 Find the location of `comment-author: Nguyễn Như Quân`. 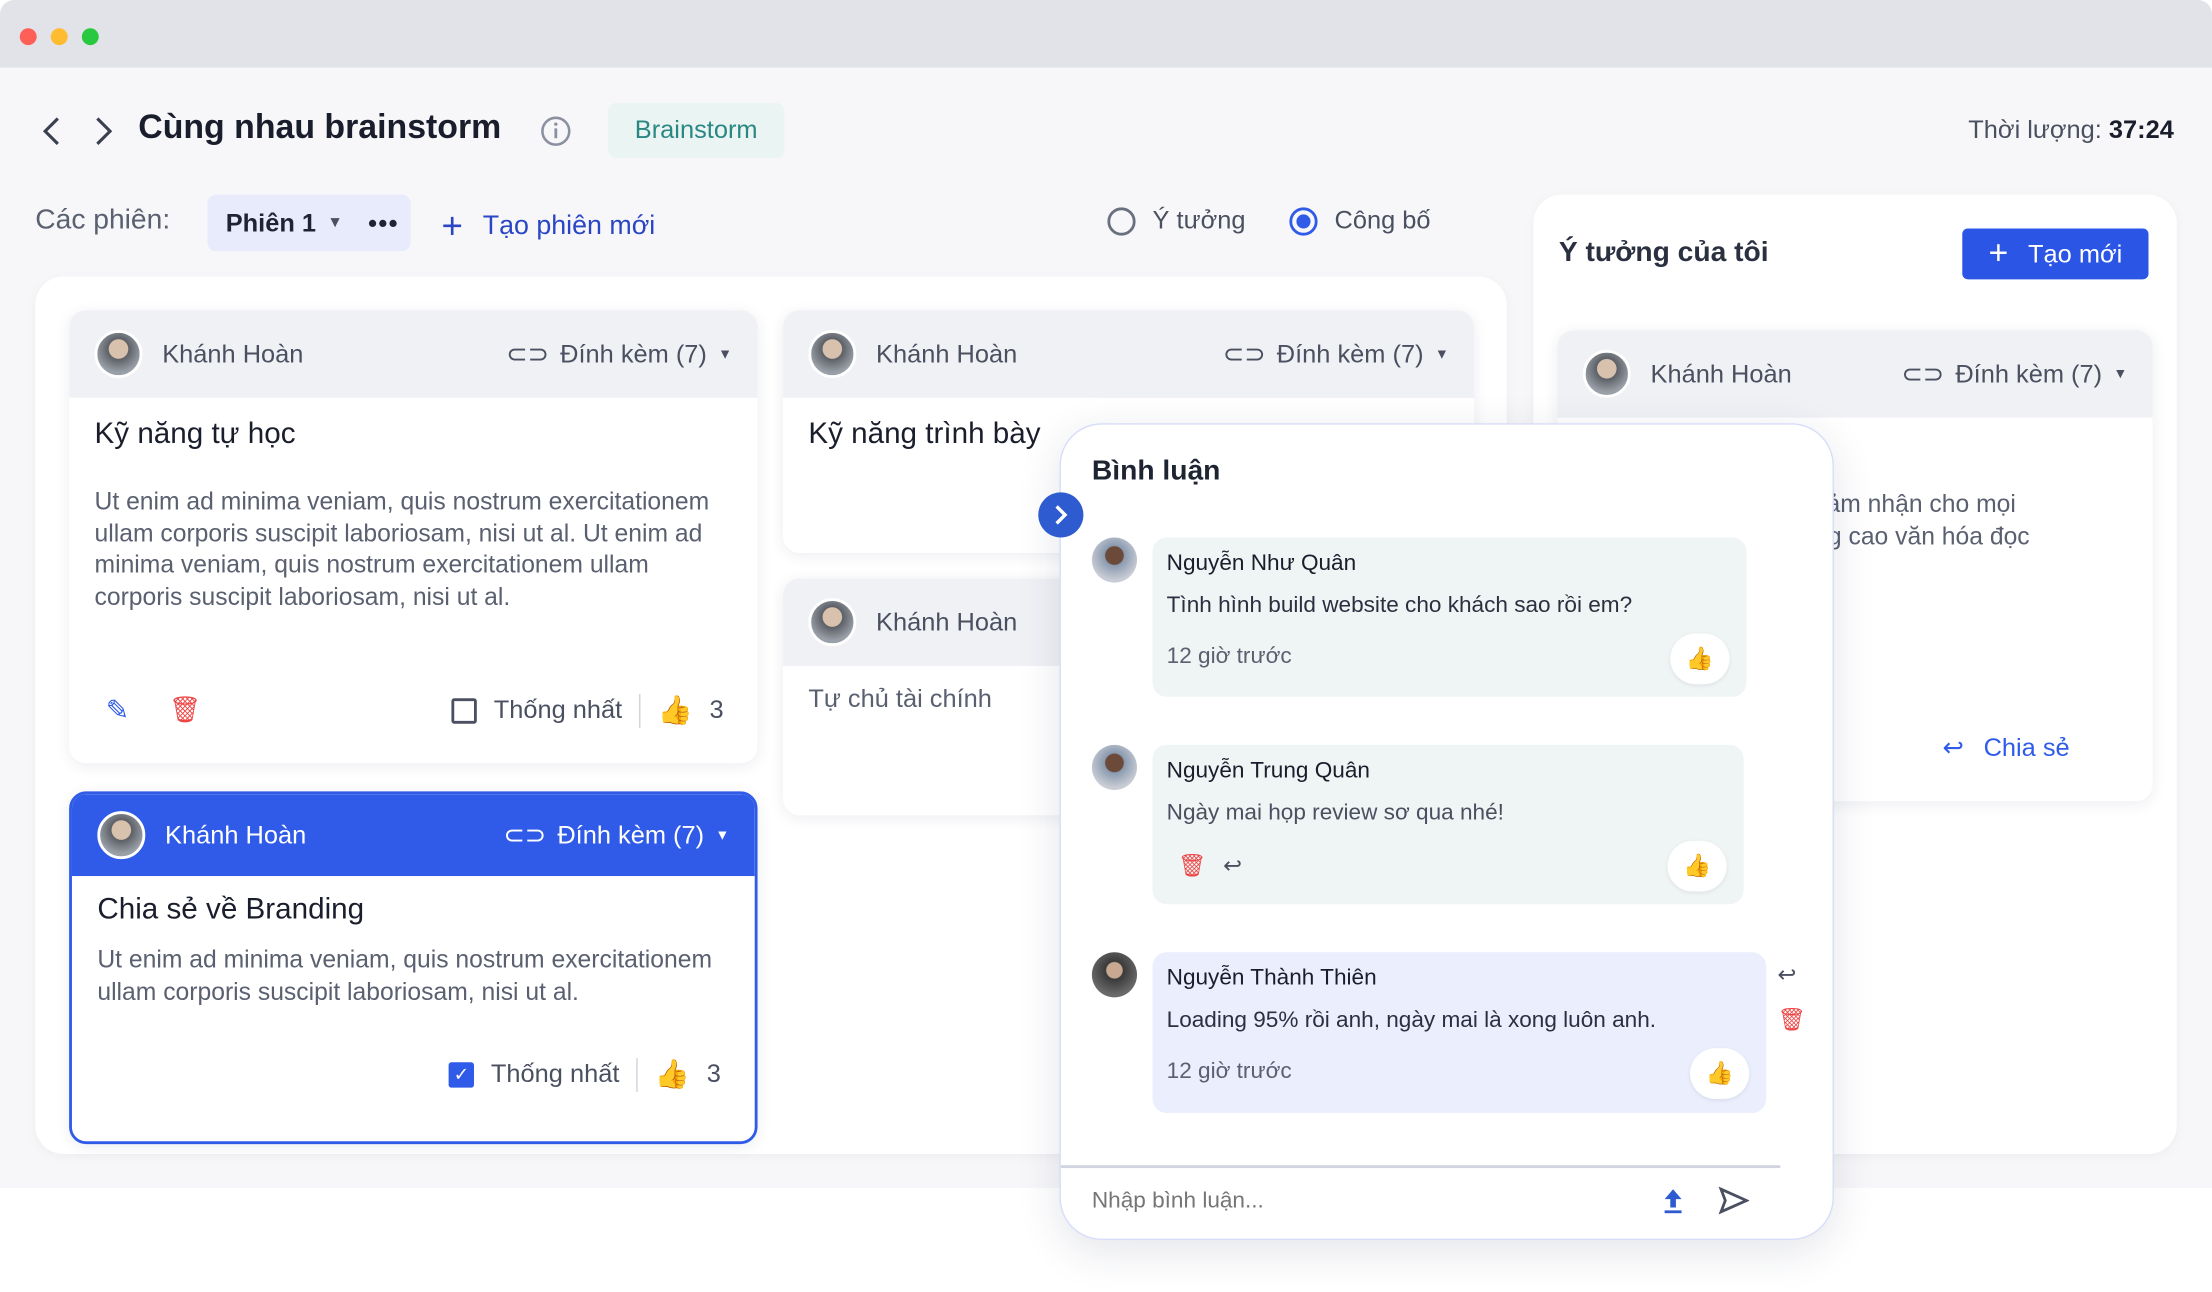

comment-author: Nguyễn Như Quân is located at coordinates (1261, 563).